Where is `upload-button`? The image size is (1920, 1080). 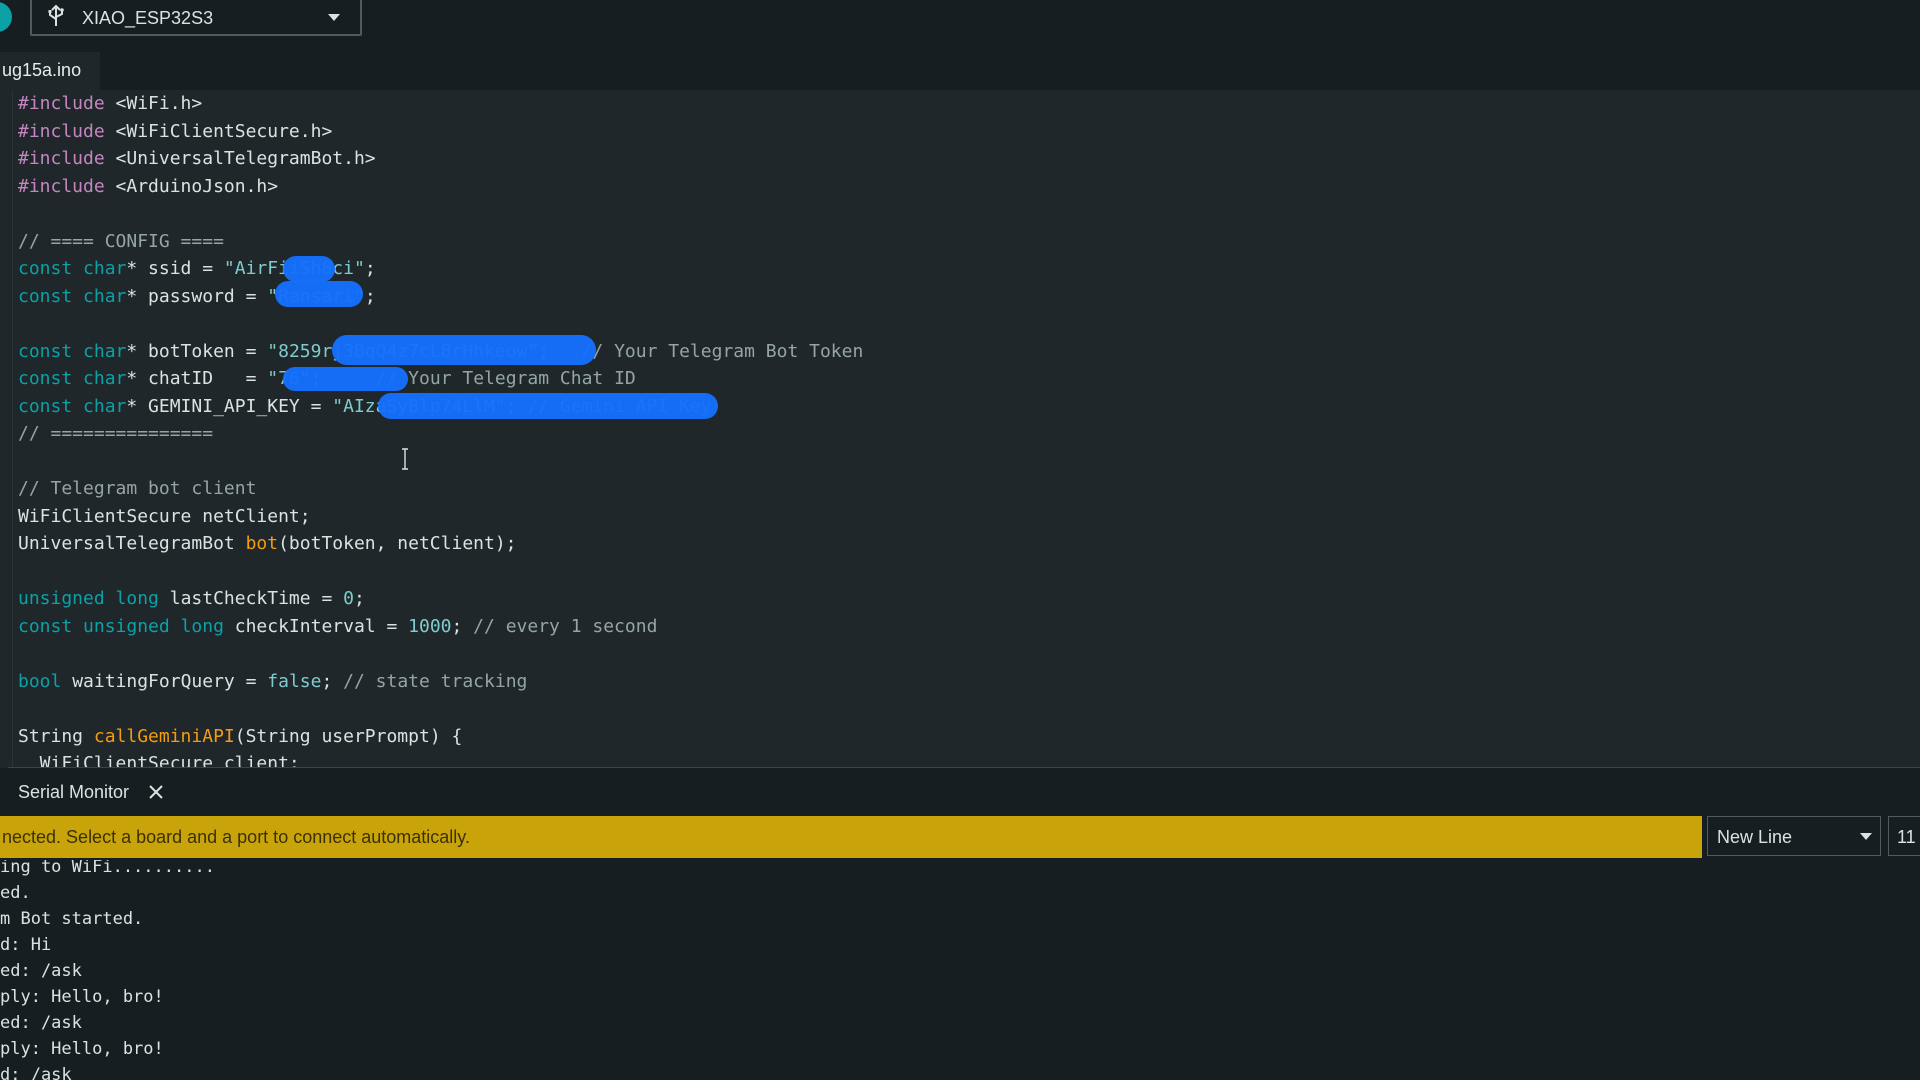
upload-button is located at coordinates (6, 17).